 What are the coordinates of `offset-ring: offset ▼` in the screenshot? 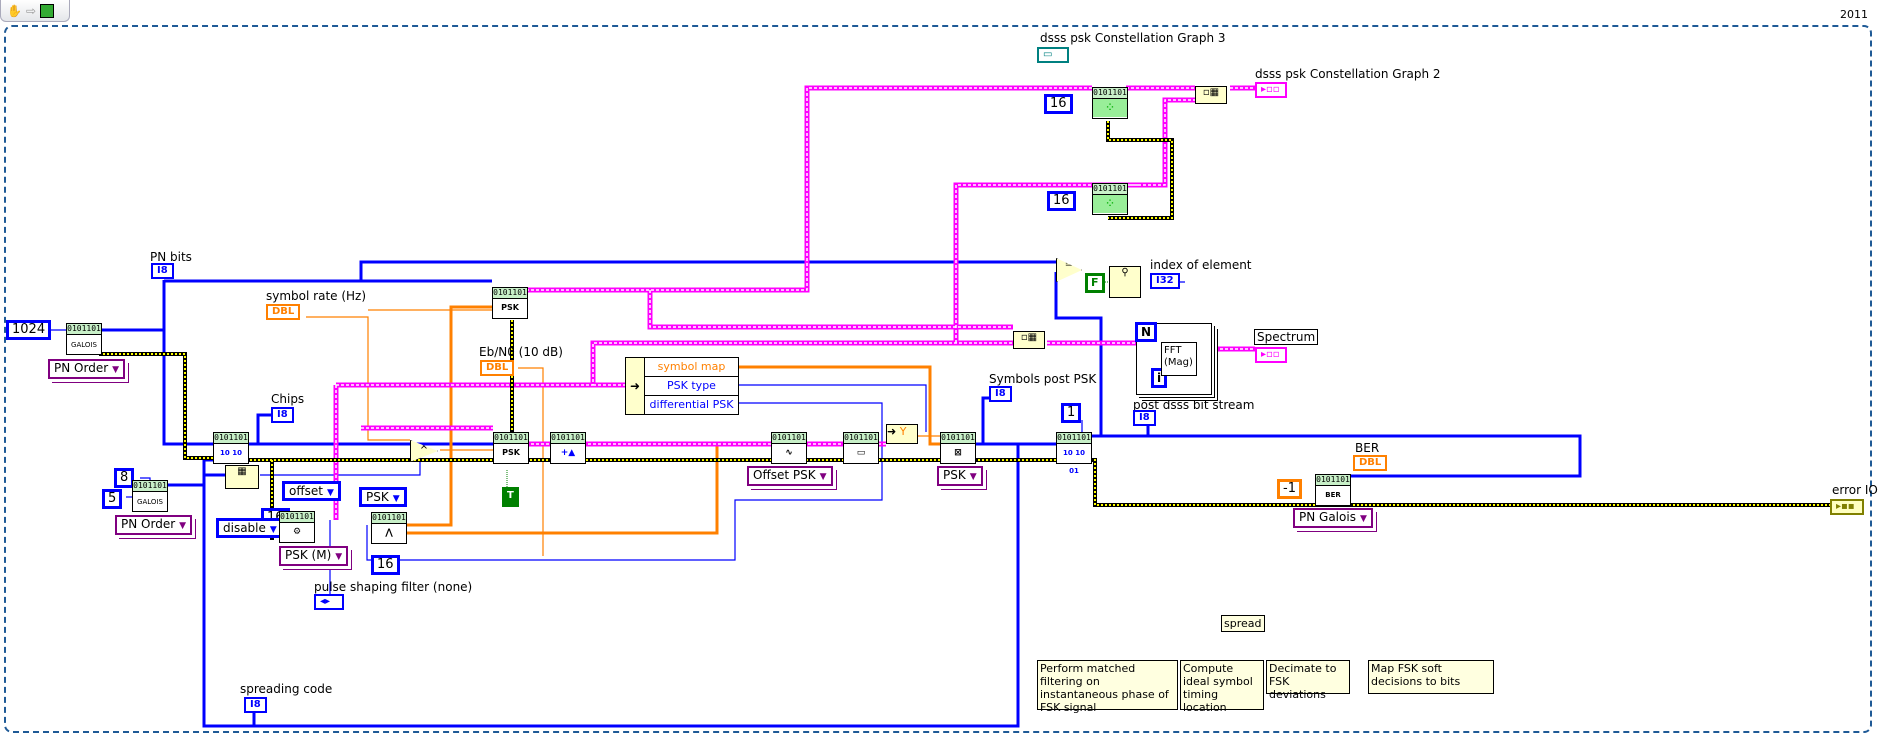 It's located at (311, 491).